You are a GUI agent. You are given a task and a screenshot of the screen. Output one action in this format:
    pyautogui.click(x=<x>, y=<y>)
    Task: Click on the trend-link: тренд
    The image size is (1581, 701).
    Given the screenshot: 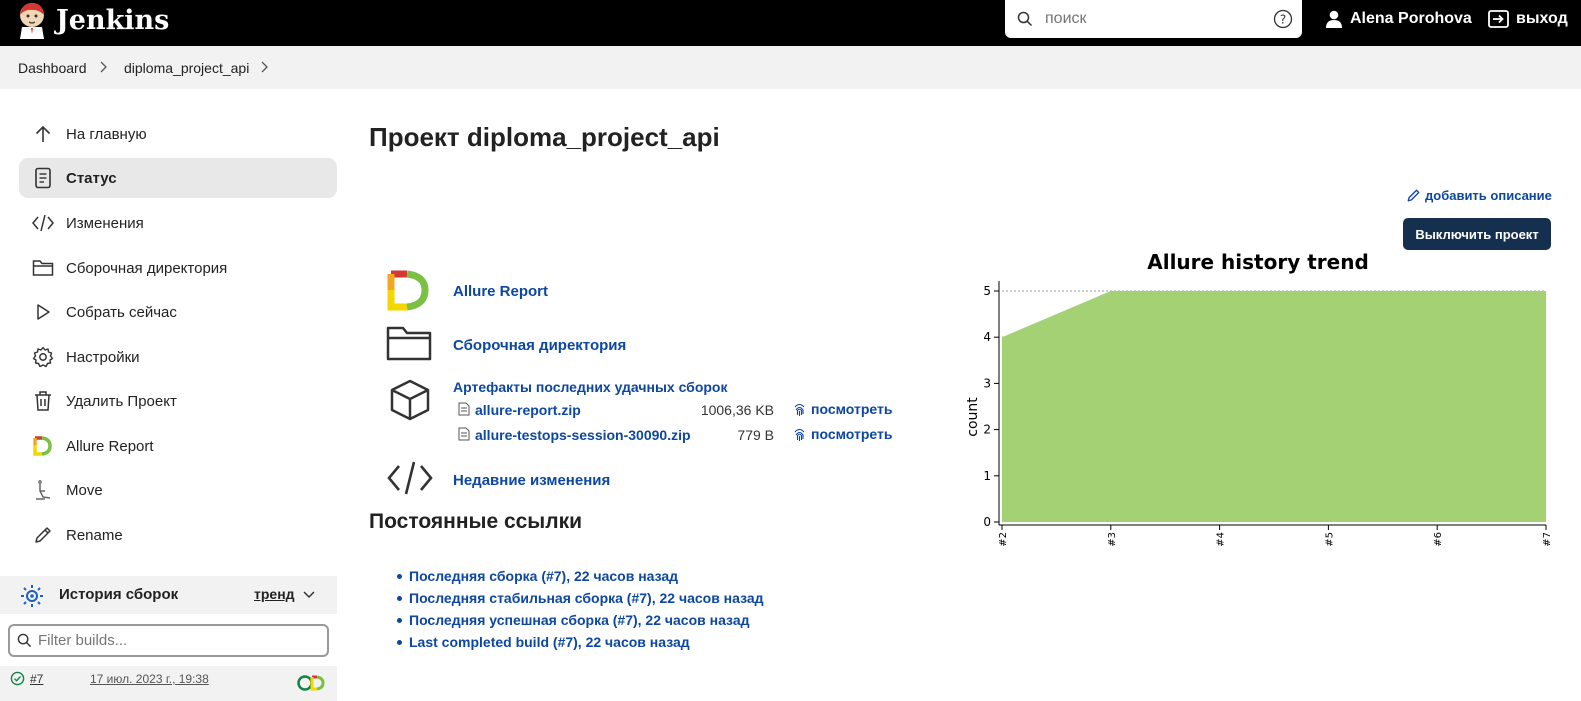 What is the action you would take?
    pyautogui.click(x=274, y=594)
    